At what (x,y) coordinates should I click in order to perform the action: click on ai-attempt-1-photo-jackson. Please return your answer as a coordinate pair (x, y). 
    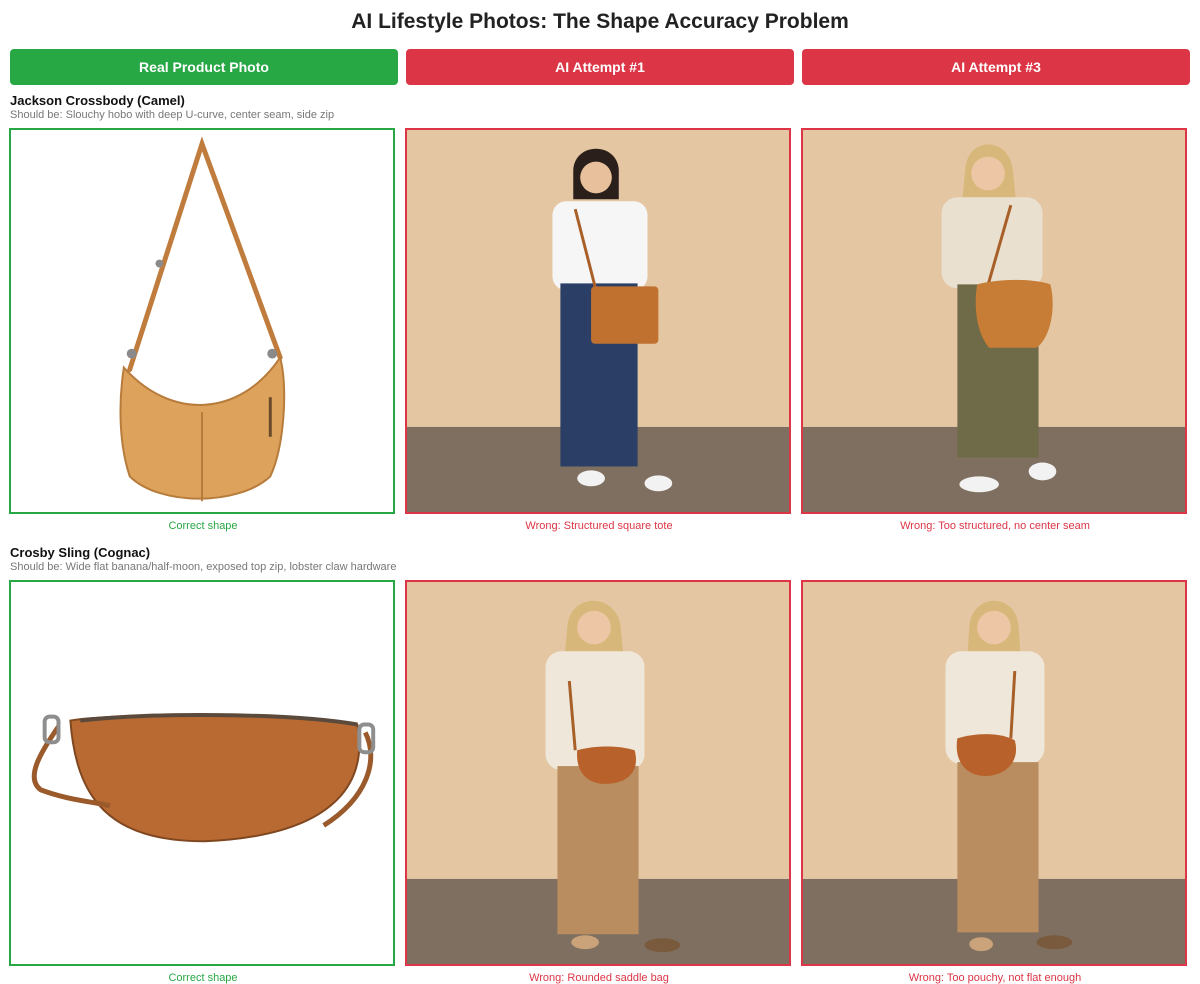
    Looking at the image, I should click on (598, 321).